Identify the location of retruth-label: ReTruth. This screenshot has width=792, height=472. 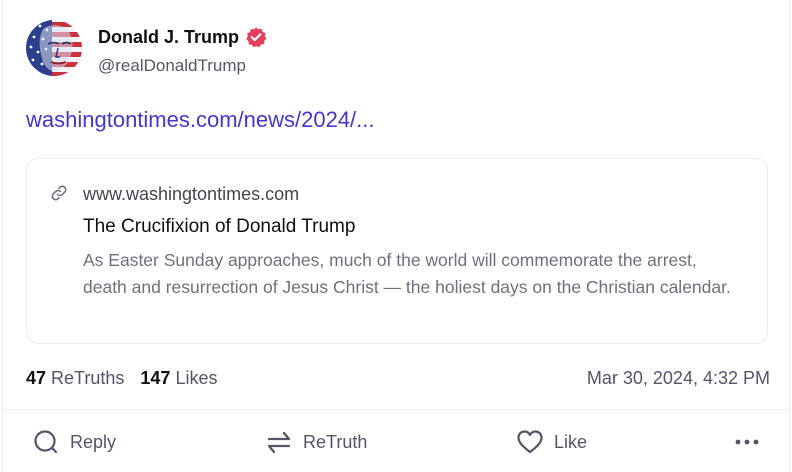
(335, 441).